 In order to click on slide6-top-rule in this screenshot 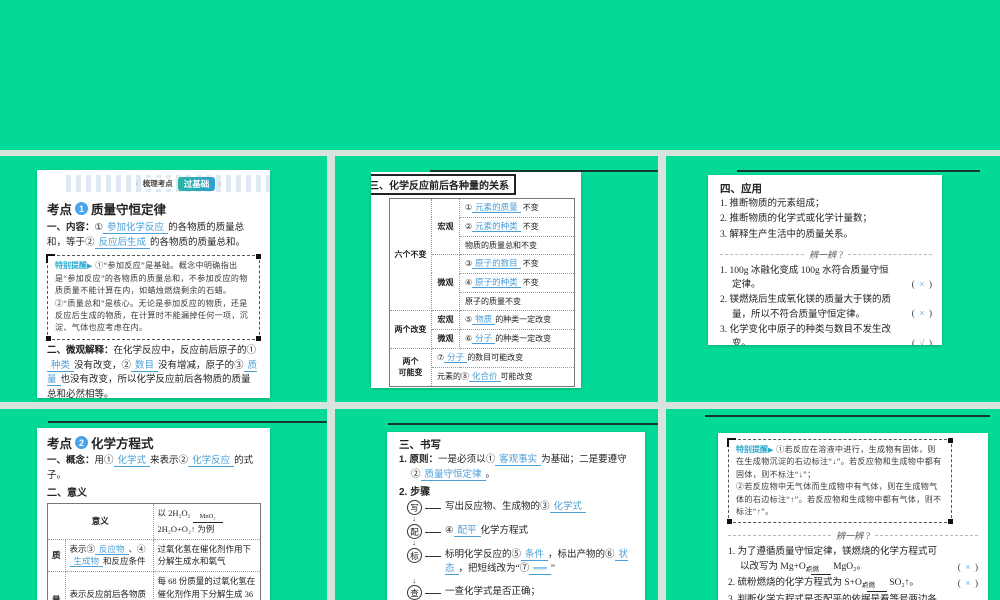, I will do `click(847, 416)`.